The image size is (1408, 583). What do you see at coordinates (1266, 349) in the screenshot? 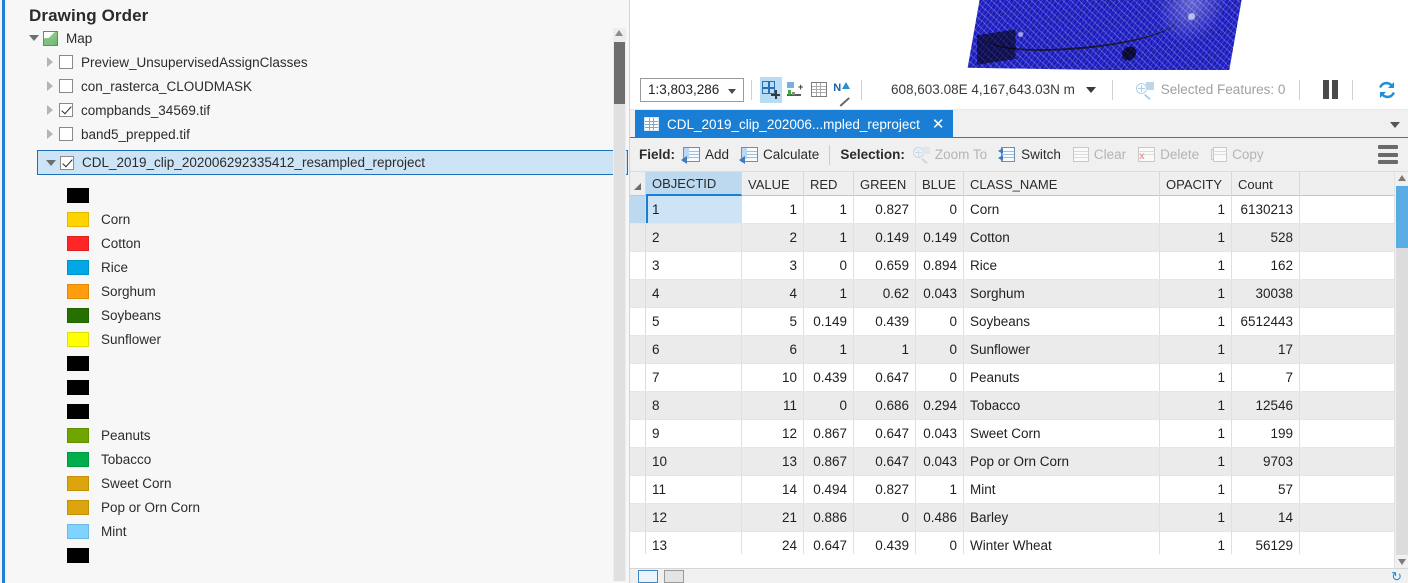
I see `cell-count: 17` at bounding box center [1266, 349].